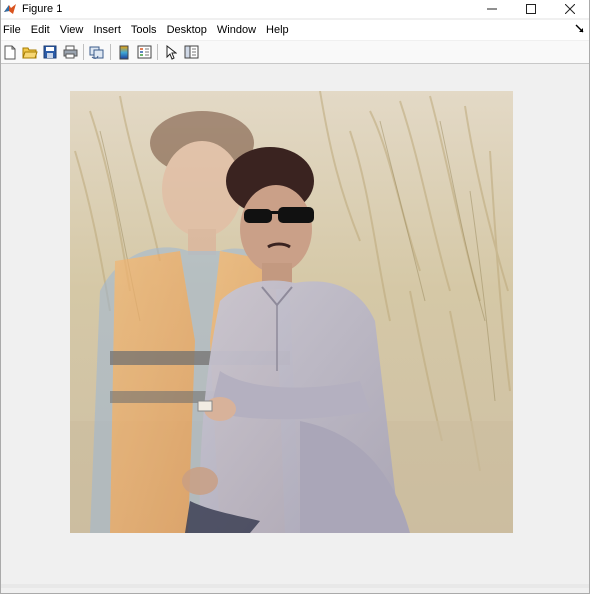 The width and height of the screenshot is (590, 594). Describe the element at coordinates (10, 9) in the screenshot. I see `matlab-logo-icon` at that location.